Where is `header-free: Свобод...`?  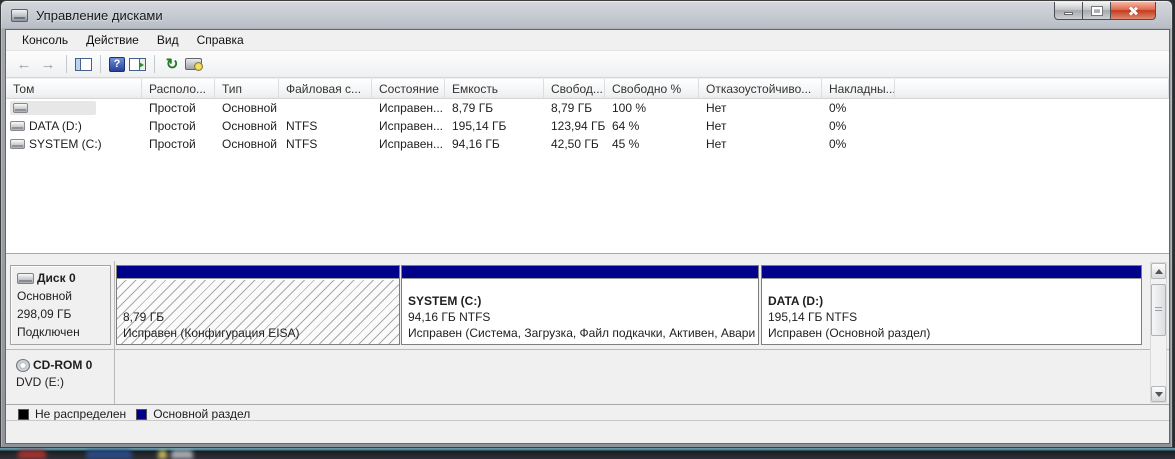
header-free: Свобод... is located at coordinates (574, 89).